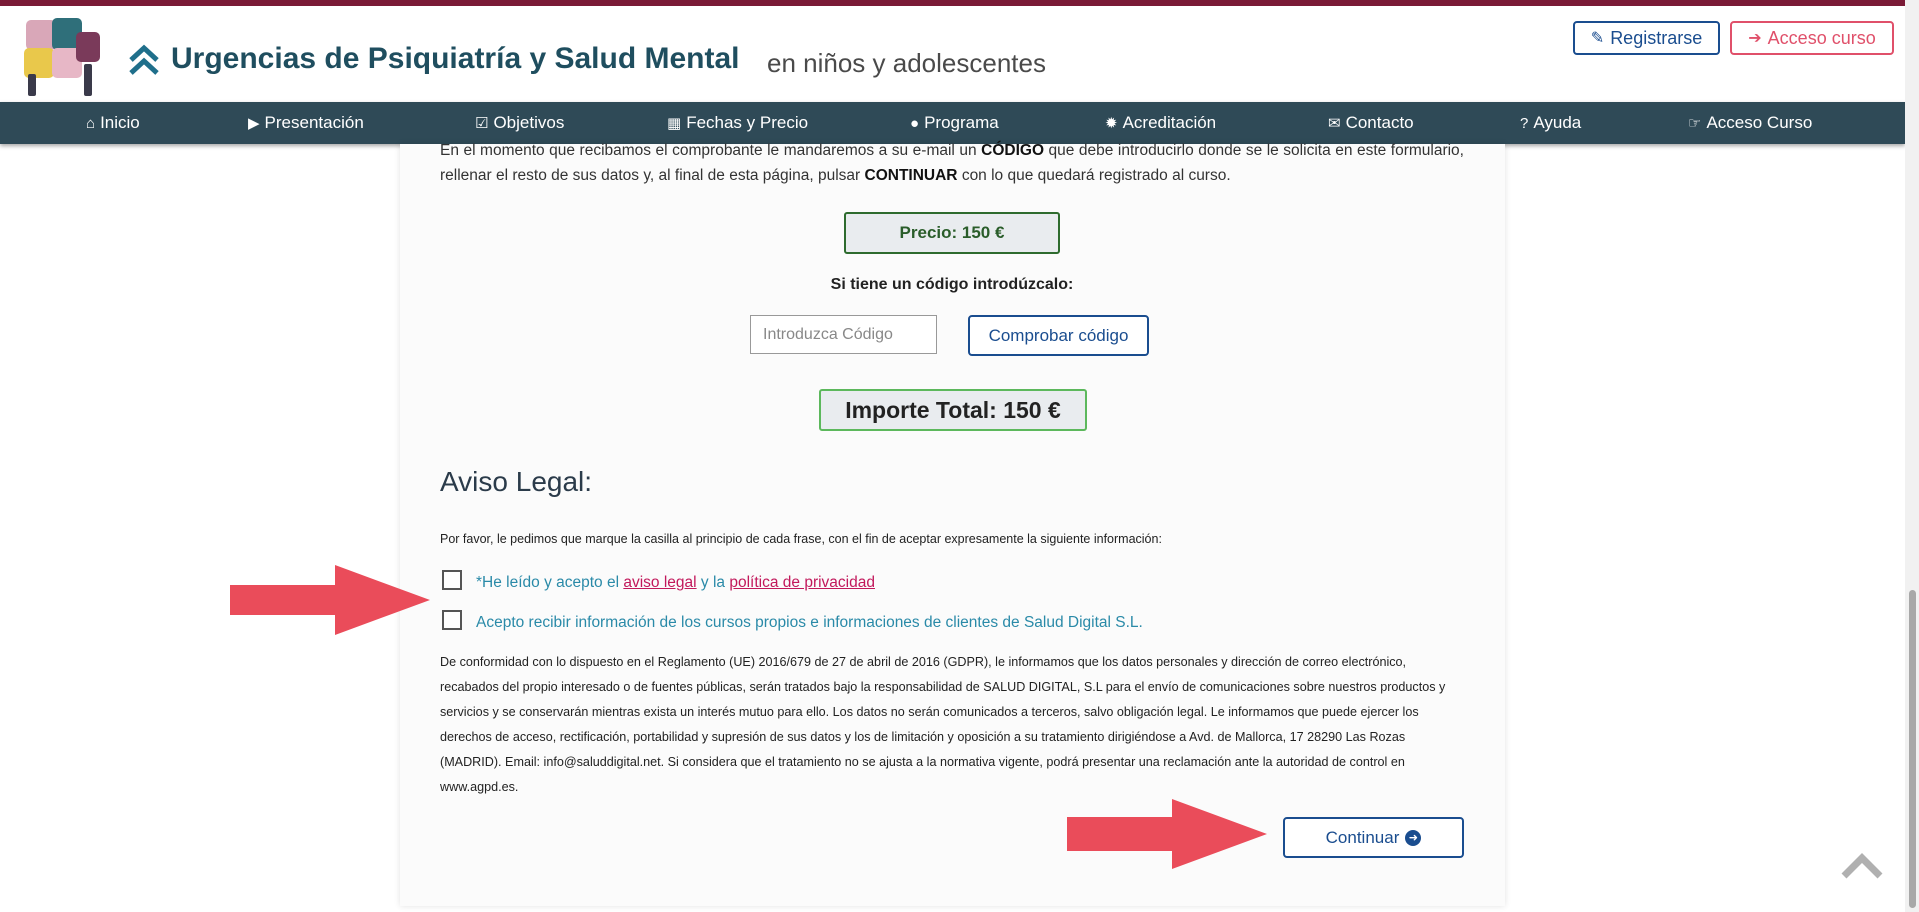  Describe the element at coordinates (62, 56) in the screenshot. I see `puzzle-logo` at that location.